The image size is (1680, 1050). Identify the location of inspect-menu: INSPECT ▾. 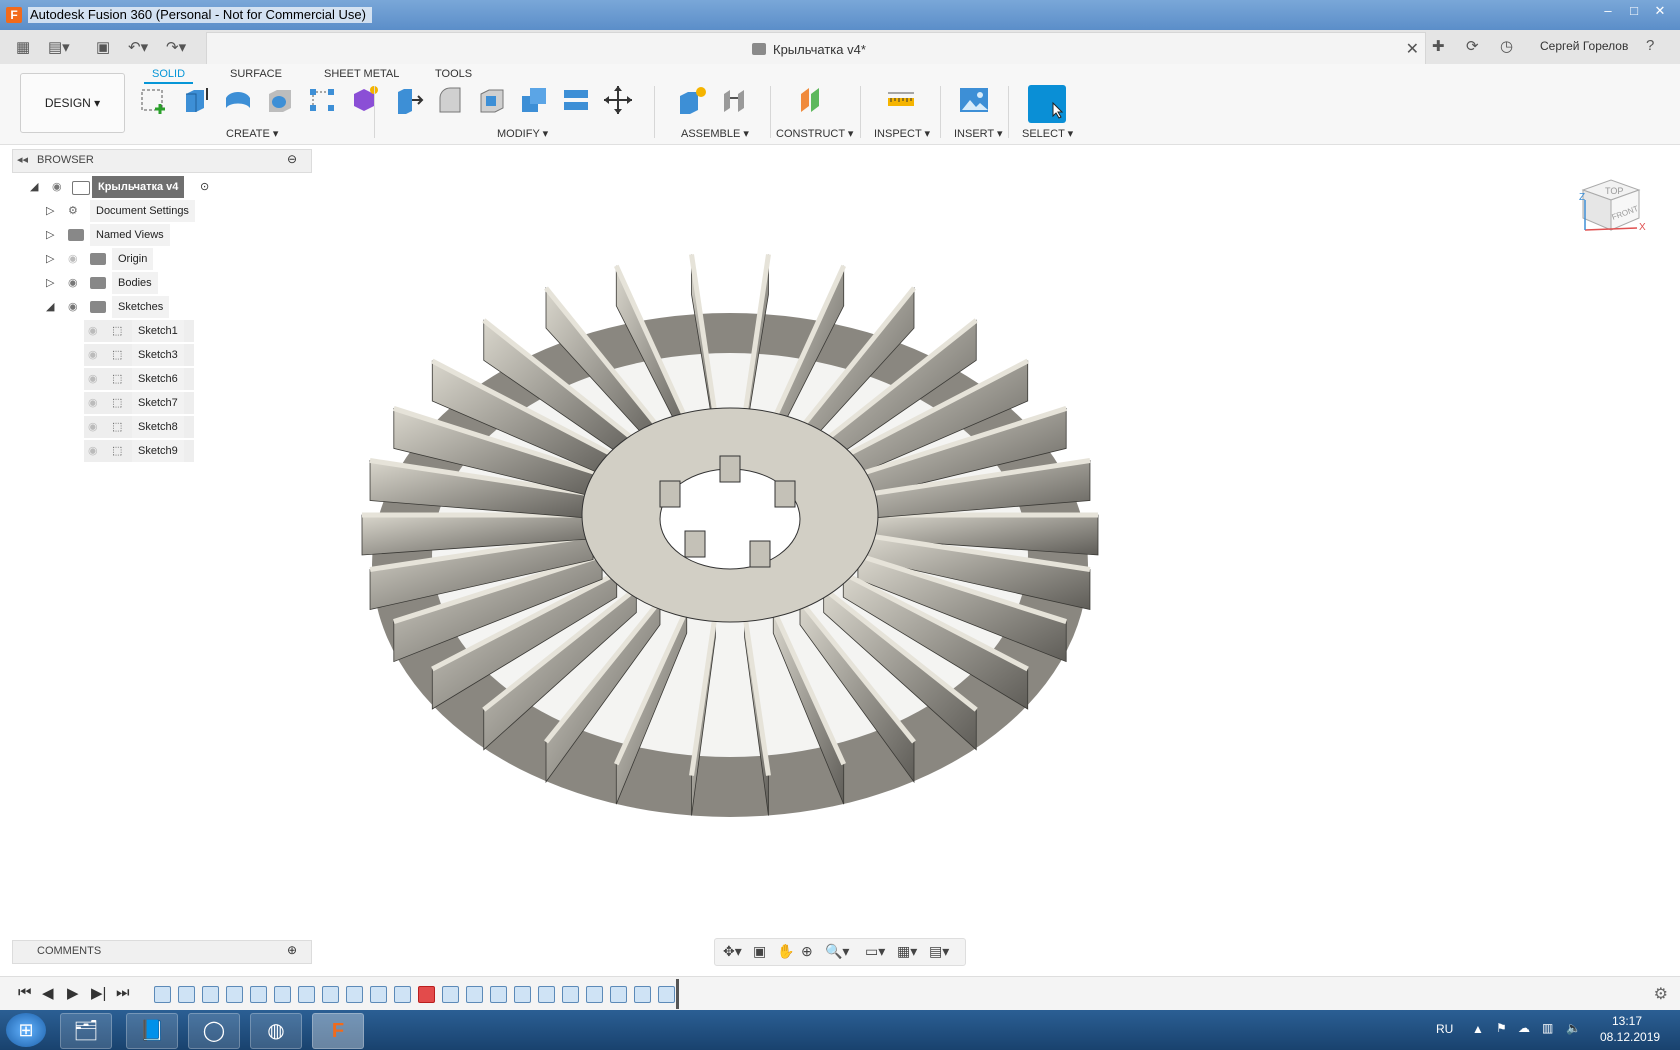
(902, 133).